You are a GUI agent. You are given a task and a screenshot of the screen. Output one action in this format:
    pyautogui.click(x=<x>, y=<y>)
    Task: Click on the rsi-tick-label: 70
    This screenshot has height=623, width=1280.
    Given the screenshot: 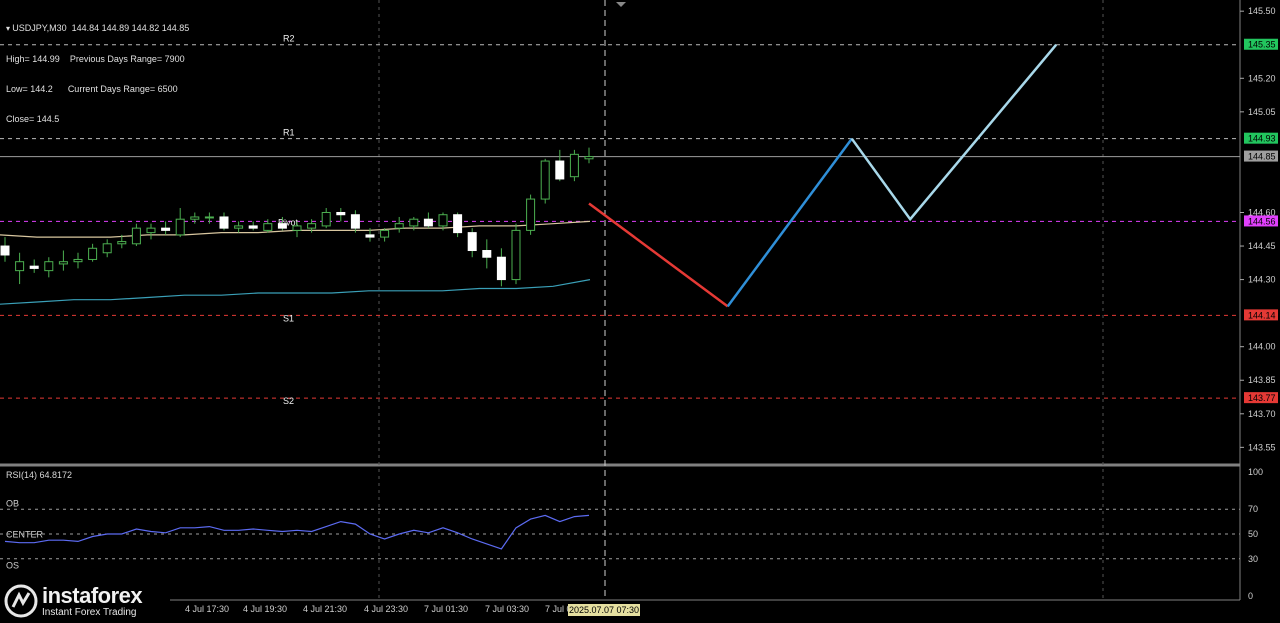 What is the action you would take?
    pyautogui.click(x=1253, y=509)
    